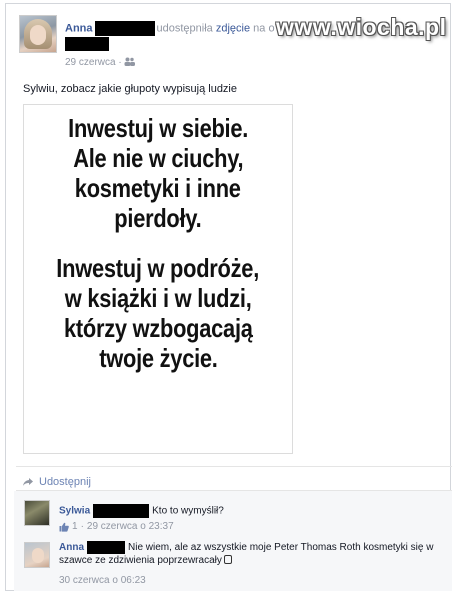  What do you see at coordinates (158, 358) in the screenshot?
I see `photo-text-line: twoje życie.` at bounding box center [158, 358].